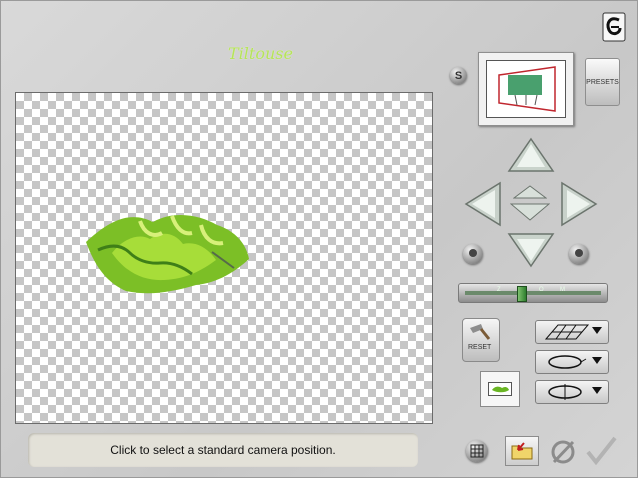  What do you see at coordinates (578, 204) in the screenshot?
I see `arrow-right-button` at bounding box center [578, 204].